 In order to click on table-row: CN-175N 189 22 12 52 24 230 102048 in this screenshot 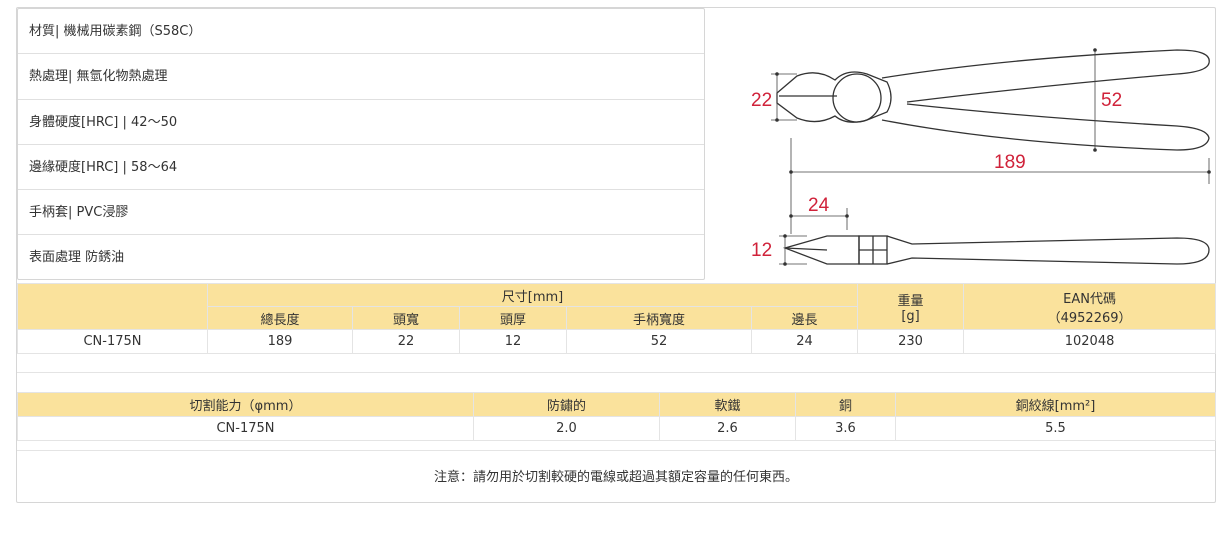, I will do `click(617, 341)`.